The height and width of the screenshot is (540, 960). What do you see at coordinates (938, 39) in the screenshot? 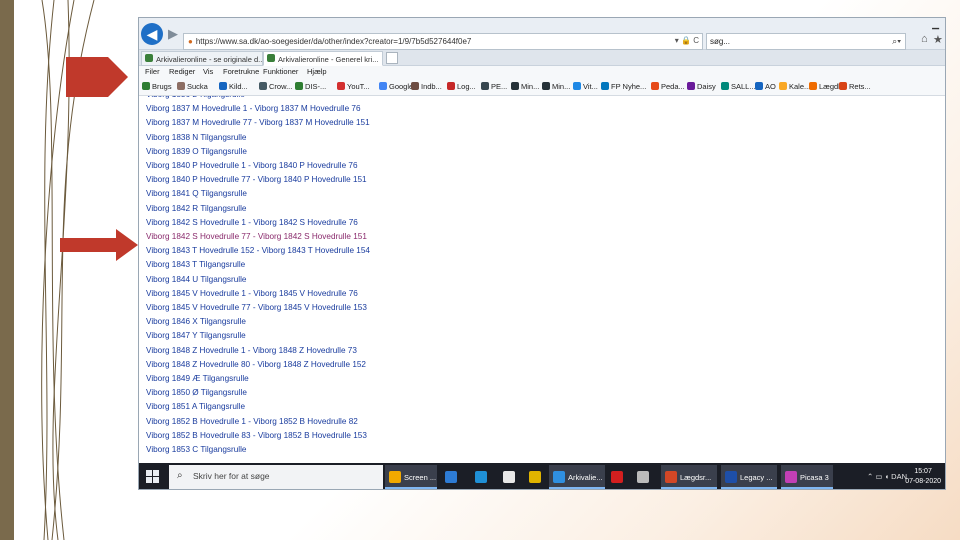
I see `star-icon: ★` at bounding box center [938, 39].